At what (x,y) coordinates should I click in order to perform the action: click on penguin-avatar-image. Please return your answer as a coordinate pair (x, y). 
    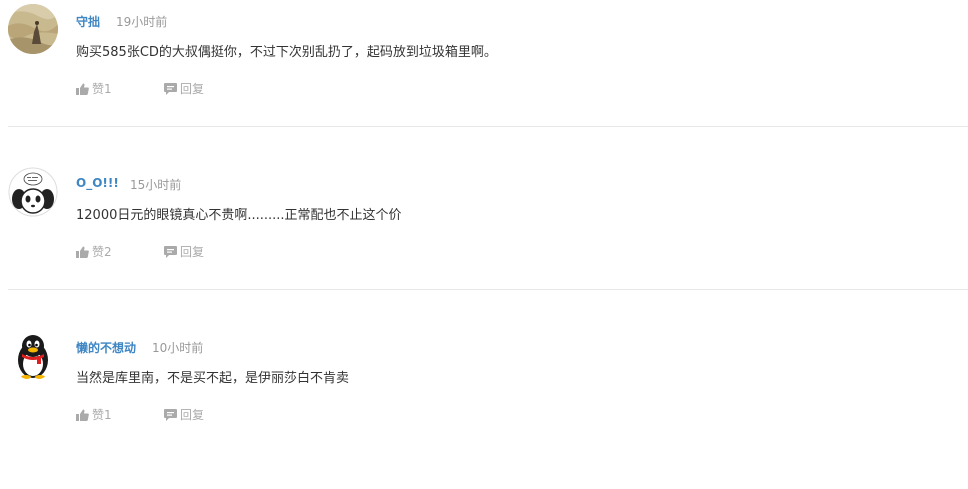
    Looking at the image, I should click on (33, 355).